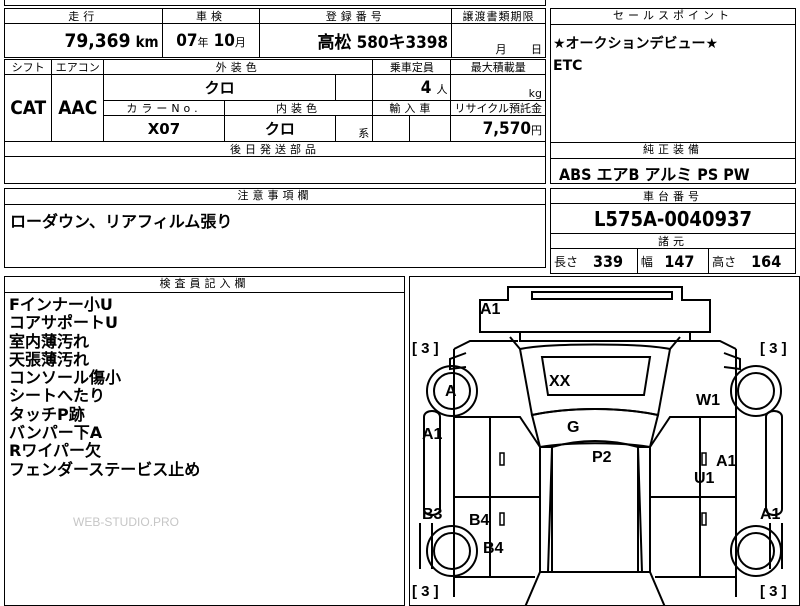 The width and height of the screenshot is (800, 606). I want to click on exterior-header: 外装色, so click(238, 67).